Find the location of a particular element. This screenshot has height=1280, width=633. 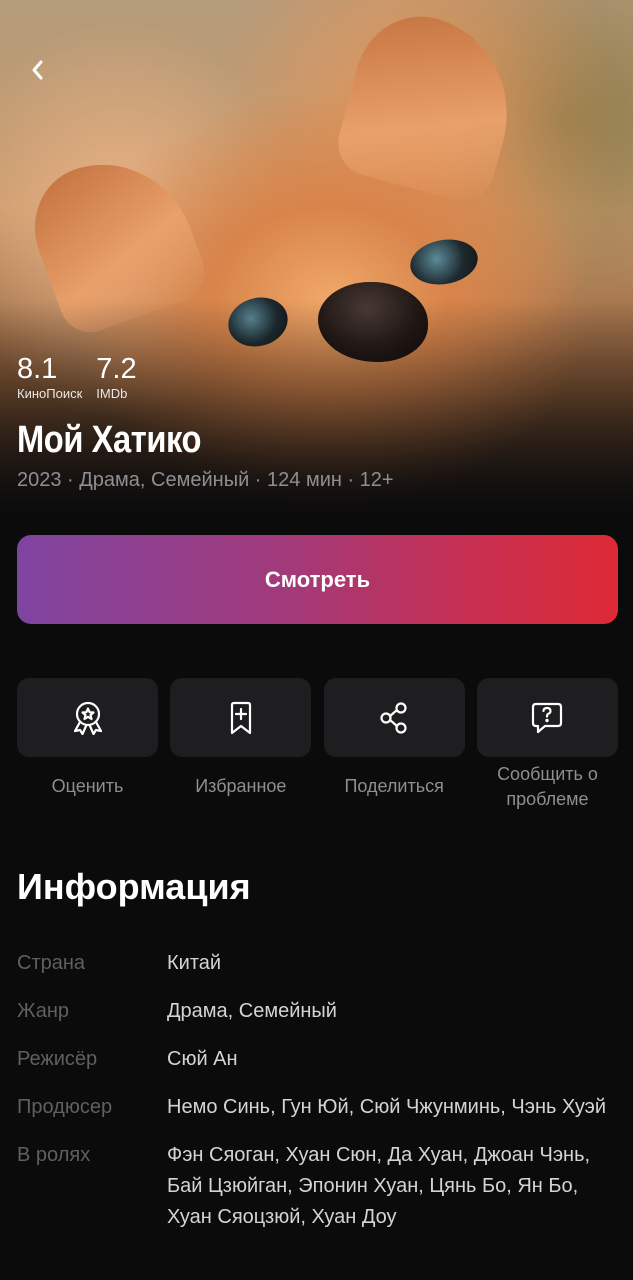

action-label: Поделиться is located at coordinates (394, 786).